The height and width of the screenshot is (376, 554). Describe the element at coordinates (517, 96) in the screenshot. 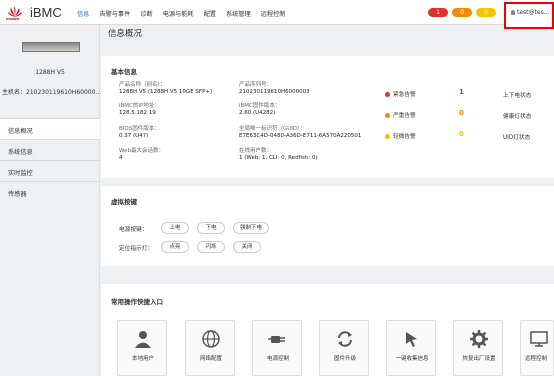

I see `power-status: 上下电状态` at that location.